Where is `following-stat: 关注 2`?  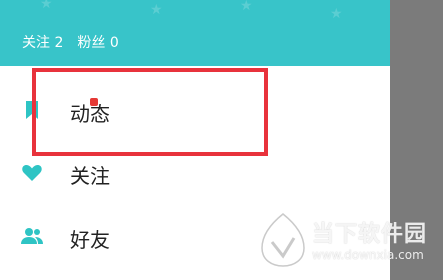
following-stat: 关注 2 is located at coordinates (42, 43).